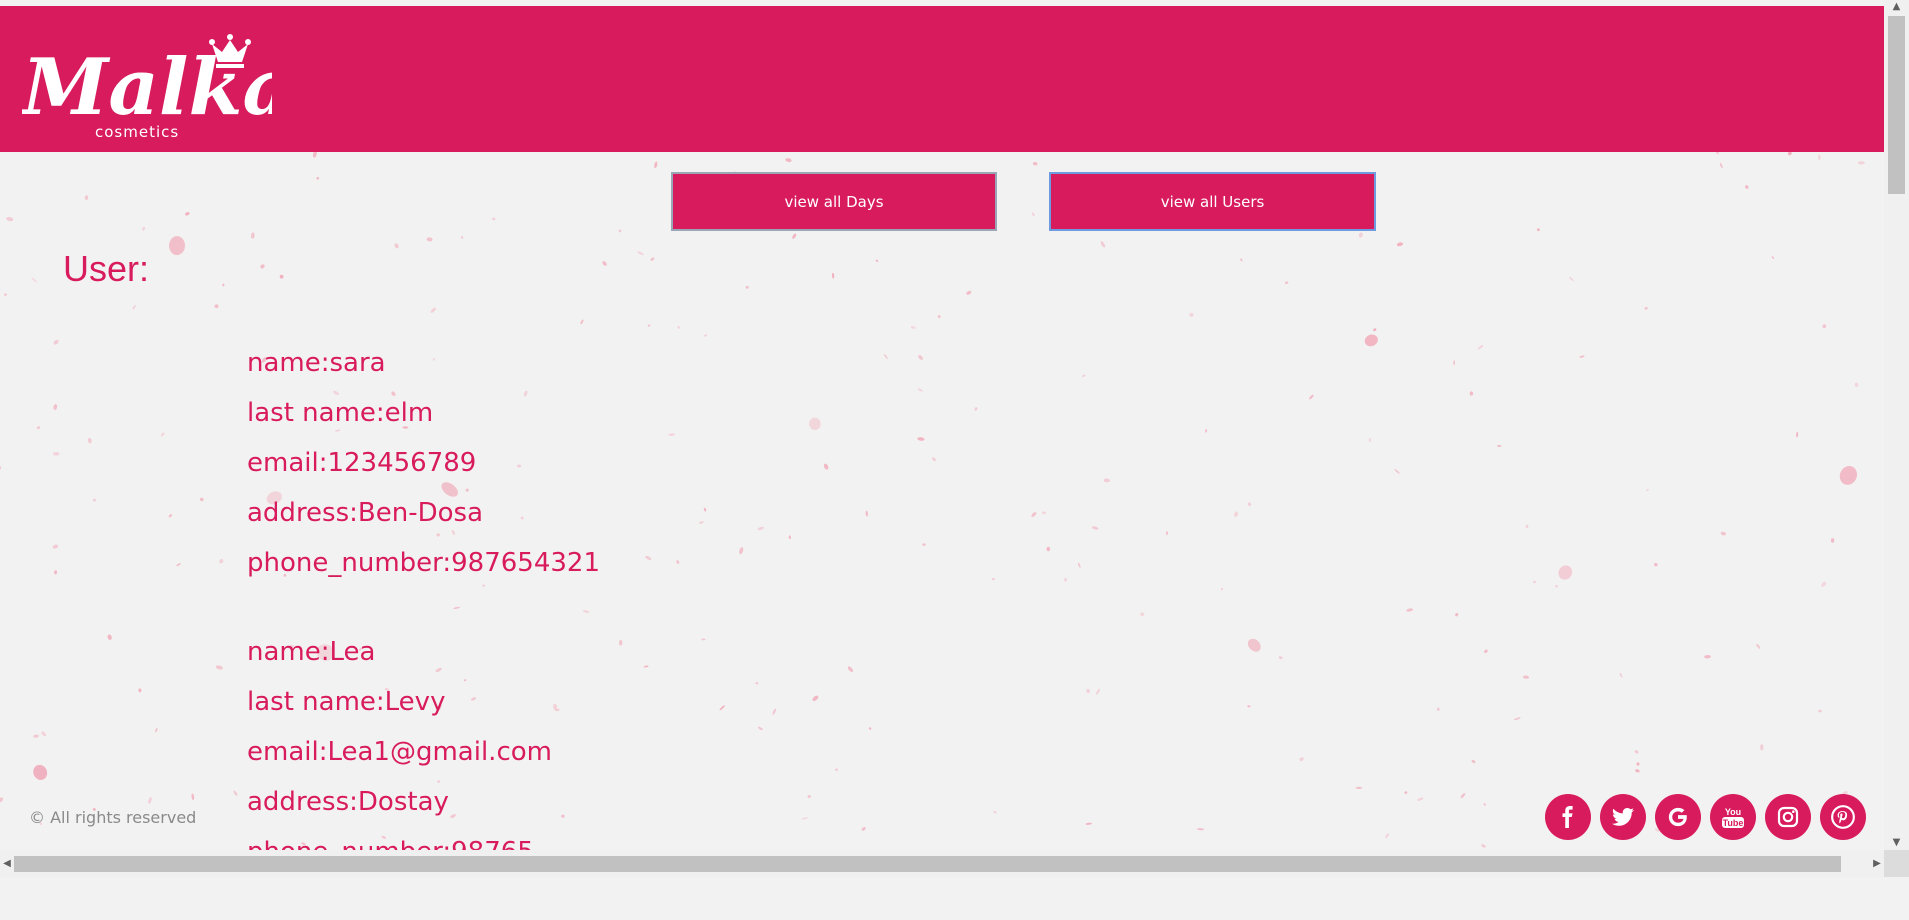  I want to click on copyright-text: © All rights reserved, so click(113, 817).